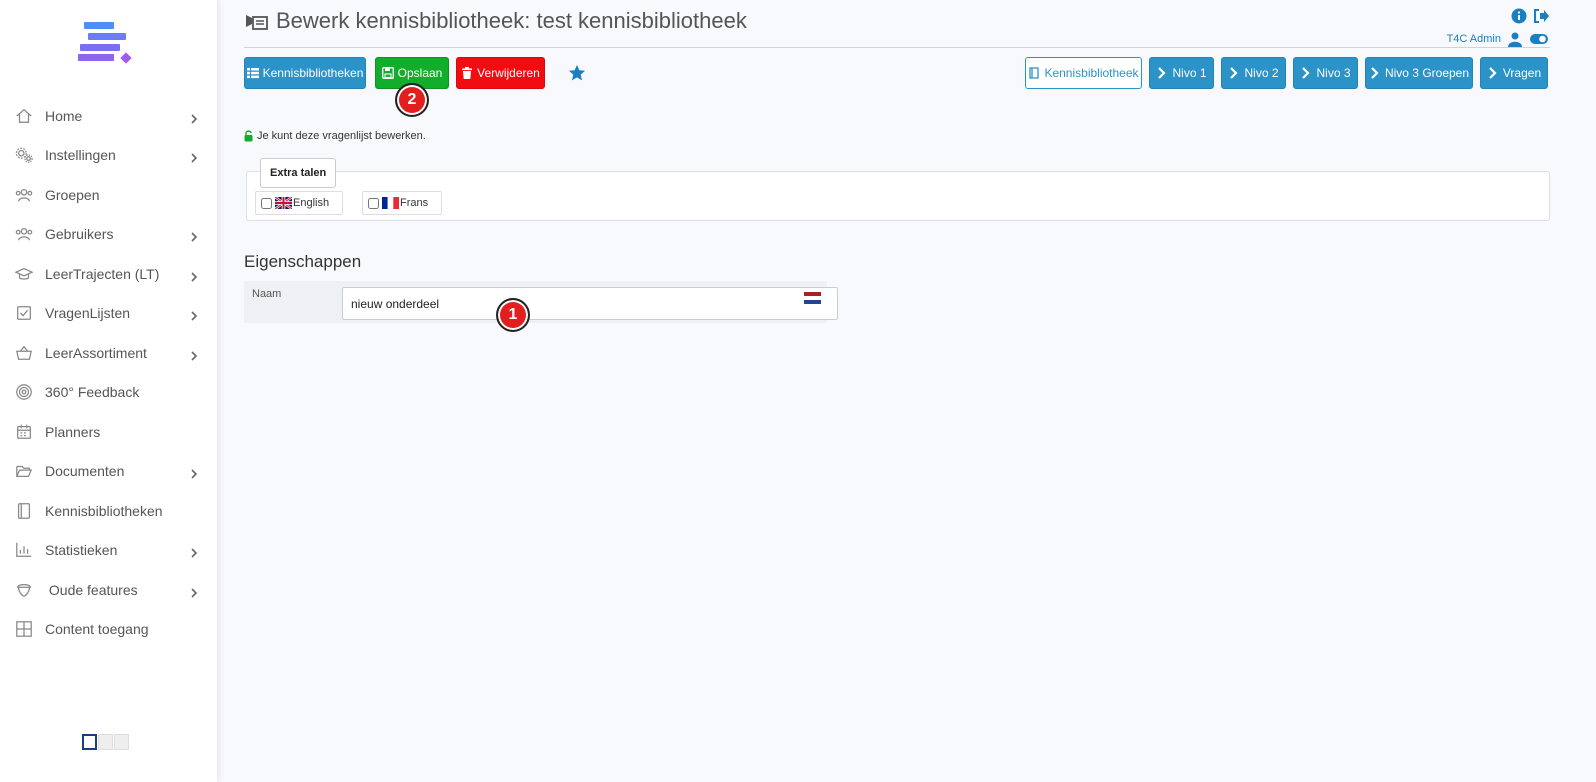 The image size is (1596, 782). Describe the element at coordinates (341, 136) in the screenshot. I see `edit-notice-text: Je kunt deze vragenlijst bewerken.` at that location.